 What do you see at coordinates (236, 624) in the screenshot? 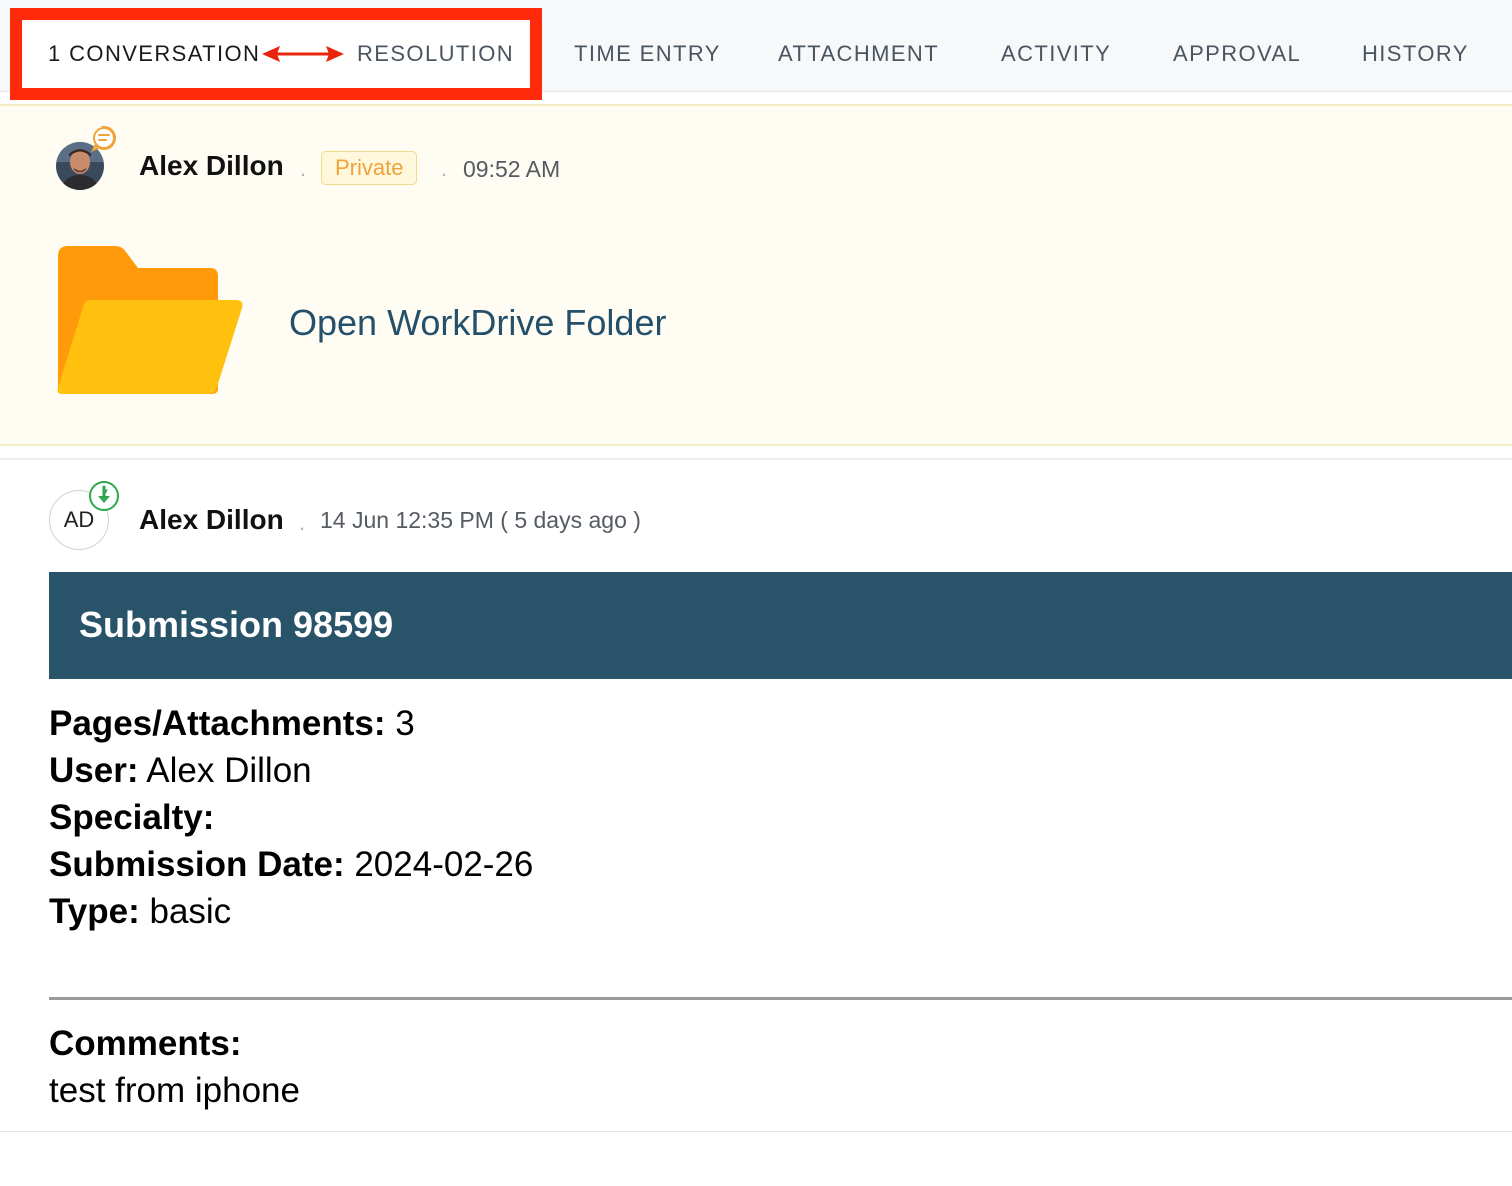
I see `banner-title: Submission 98599` at bounding box center [236, 624].